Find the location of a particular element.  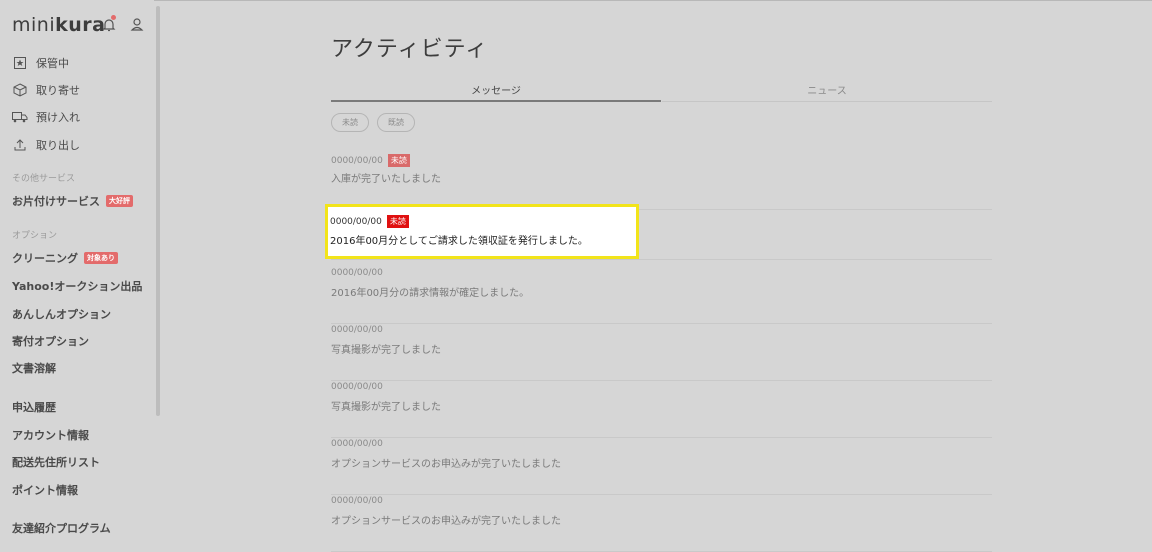

sidebar-item-label: ポイント情報 is located at coordinates (45, 490).